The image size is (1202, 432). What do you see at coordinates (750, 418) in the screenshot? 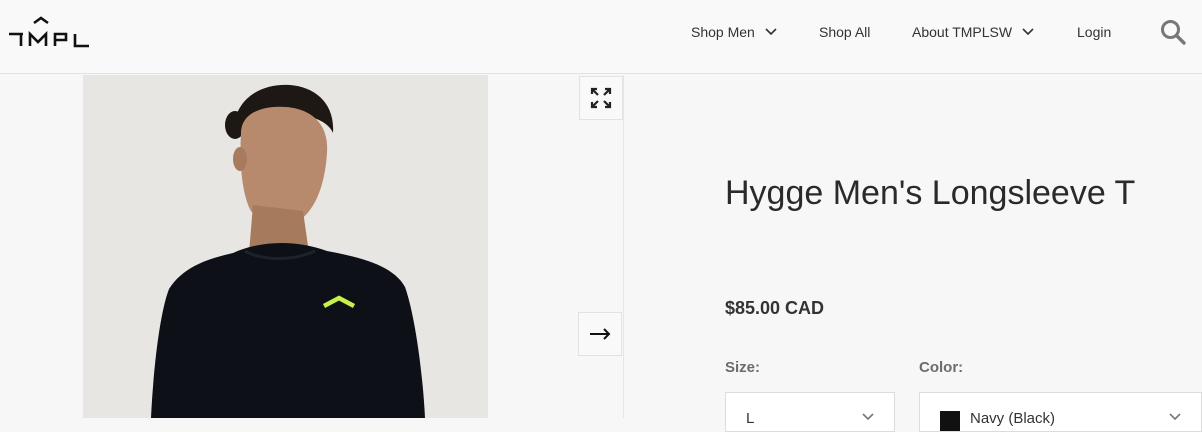
I see `size-select-value: L` at bounding box center [750, 418].